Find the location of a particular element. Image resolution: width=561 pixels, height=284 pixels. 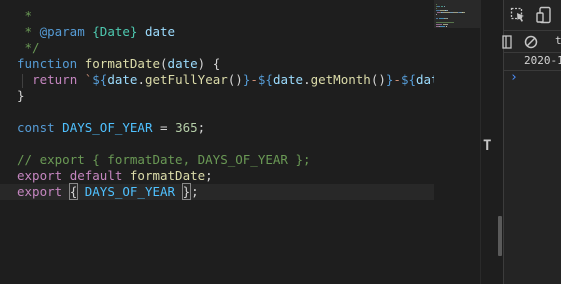

scrollbar-overview-marker: T is located at coordinates (487, 146).